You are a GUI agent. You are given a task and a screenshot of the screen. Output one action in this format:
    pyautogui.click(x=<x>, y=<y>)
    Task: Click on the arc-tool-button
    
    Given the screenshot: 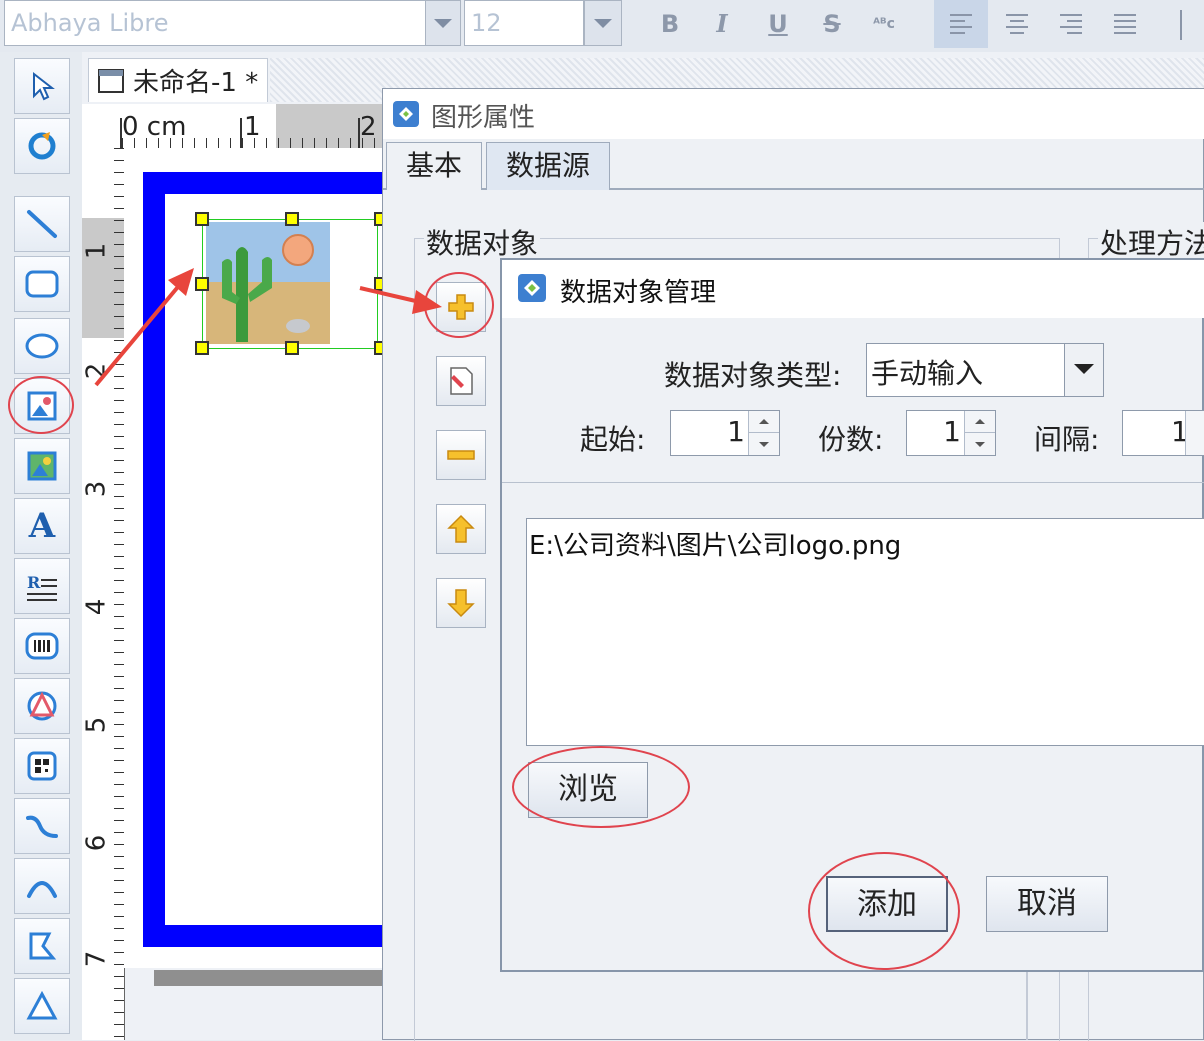 What is the action you would take?
    pyautogui.click(x=42, y=886)
    